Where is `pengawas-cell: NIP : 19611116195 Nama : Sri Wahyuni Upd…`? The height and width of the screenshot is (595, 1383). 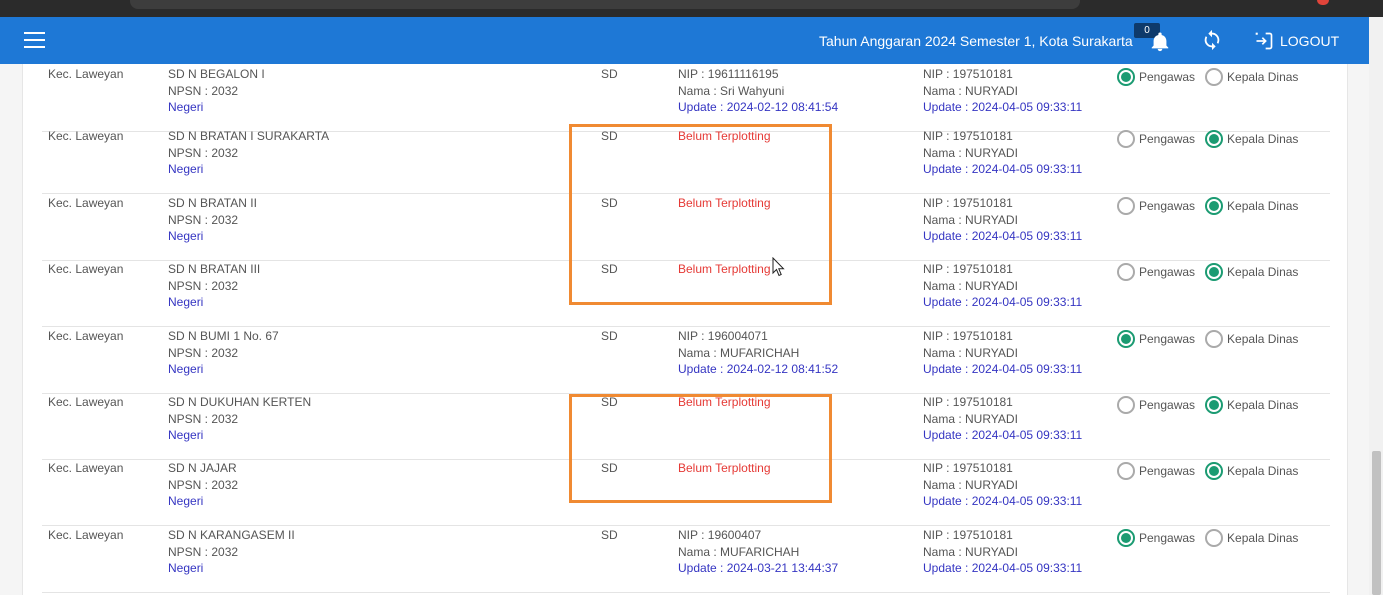 pengawas-cell: NIP : 19611116195 Nama : Sri Wahyuni Upd… is located at coordinates (758, 91).